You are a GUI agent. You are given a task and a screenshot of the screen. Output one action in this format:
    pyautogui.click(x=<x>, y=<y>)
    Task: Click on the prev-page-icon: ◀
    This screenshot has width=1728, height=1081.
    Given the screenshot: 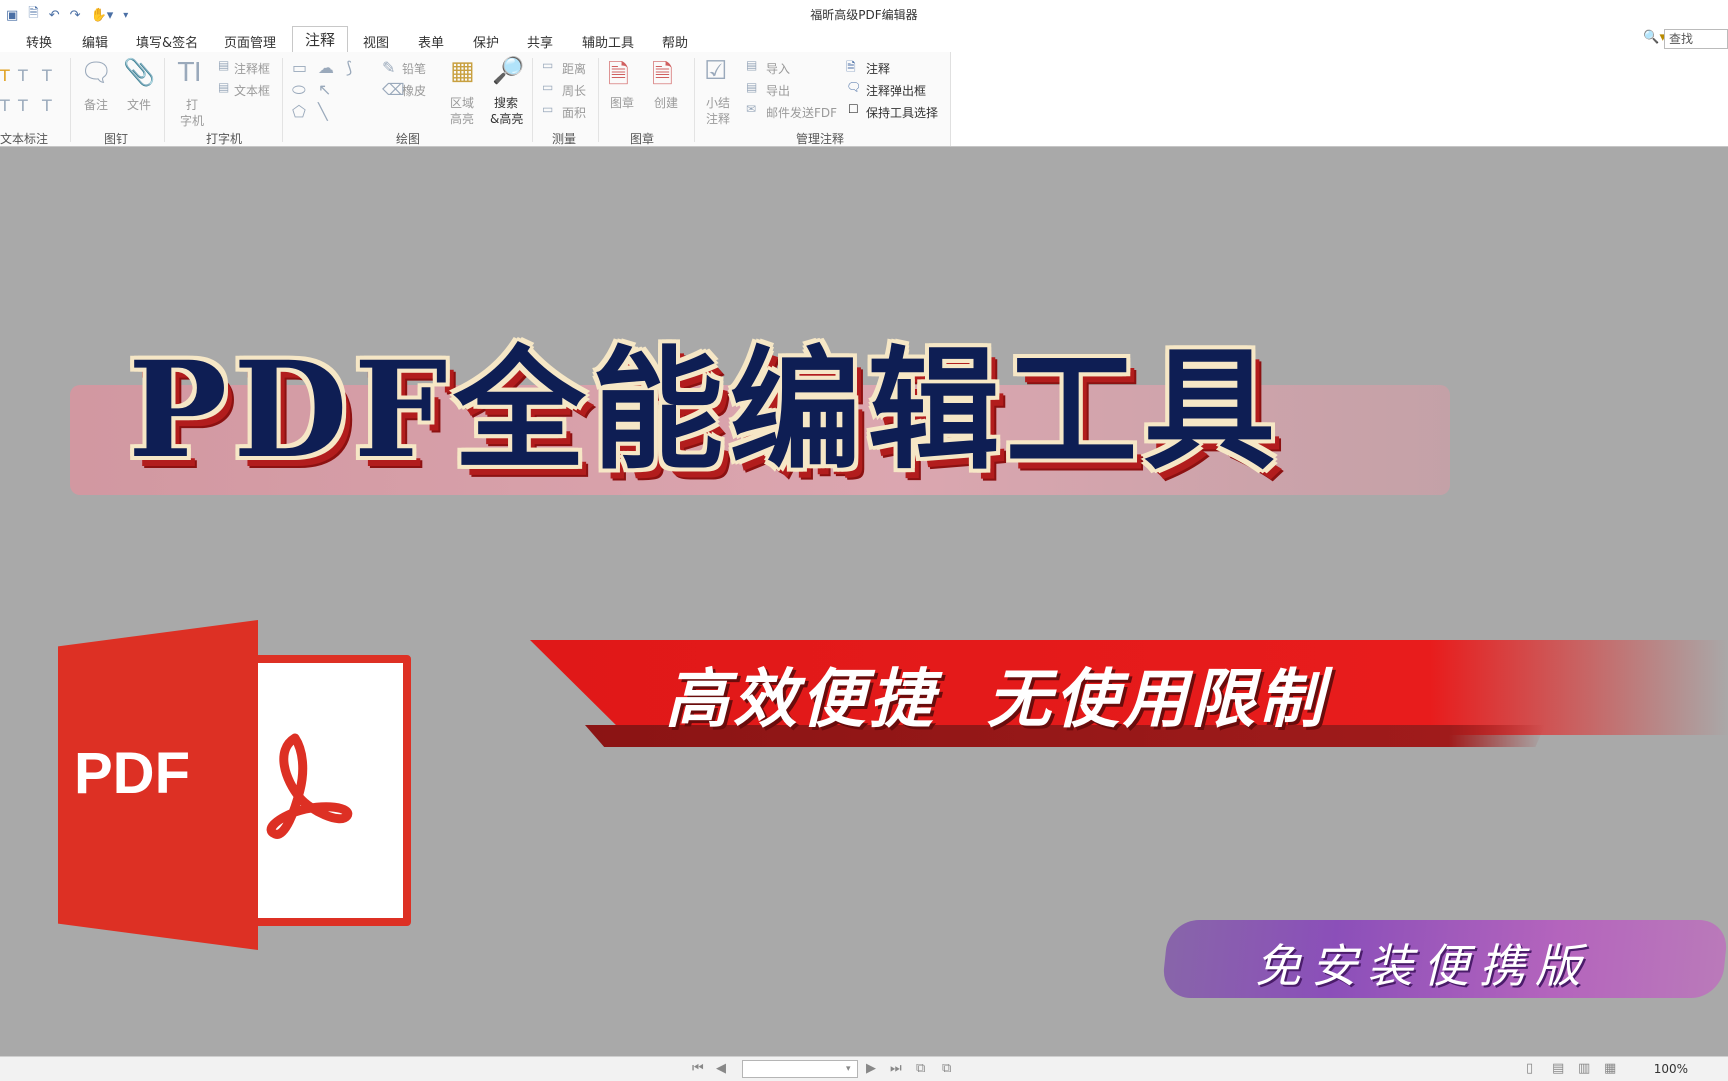 What is the action you would take?
    pyautogui.click(x=721, y=1068)
    